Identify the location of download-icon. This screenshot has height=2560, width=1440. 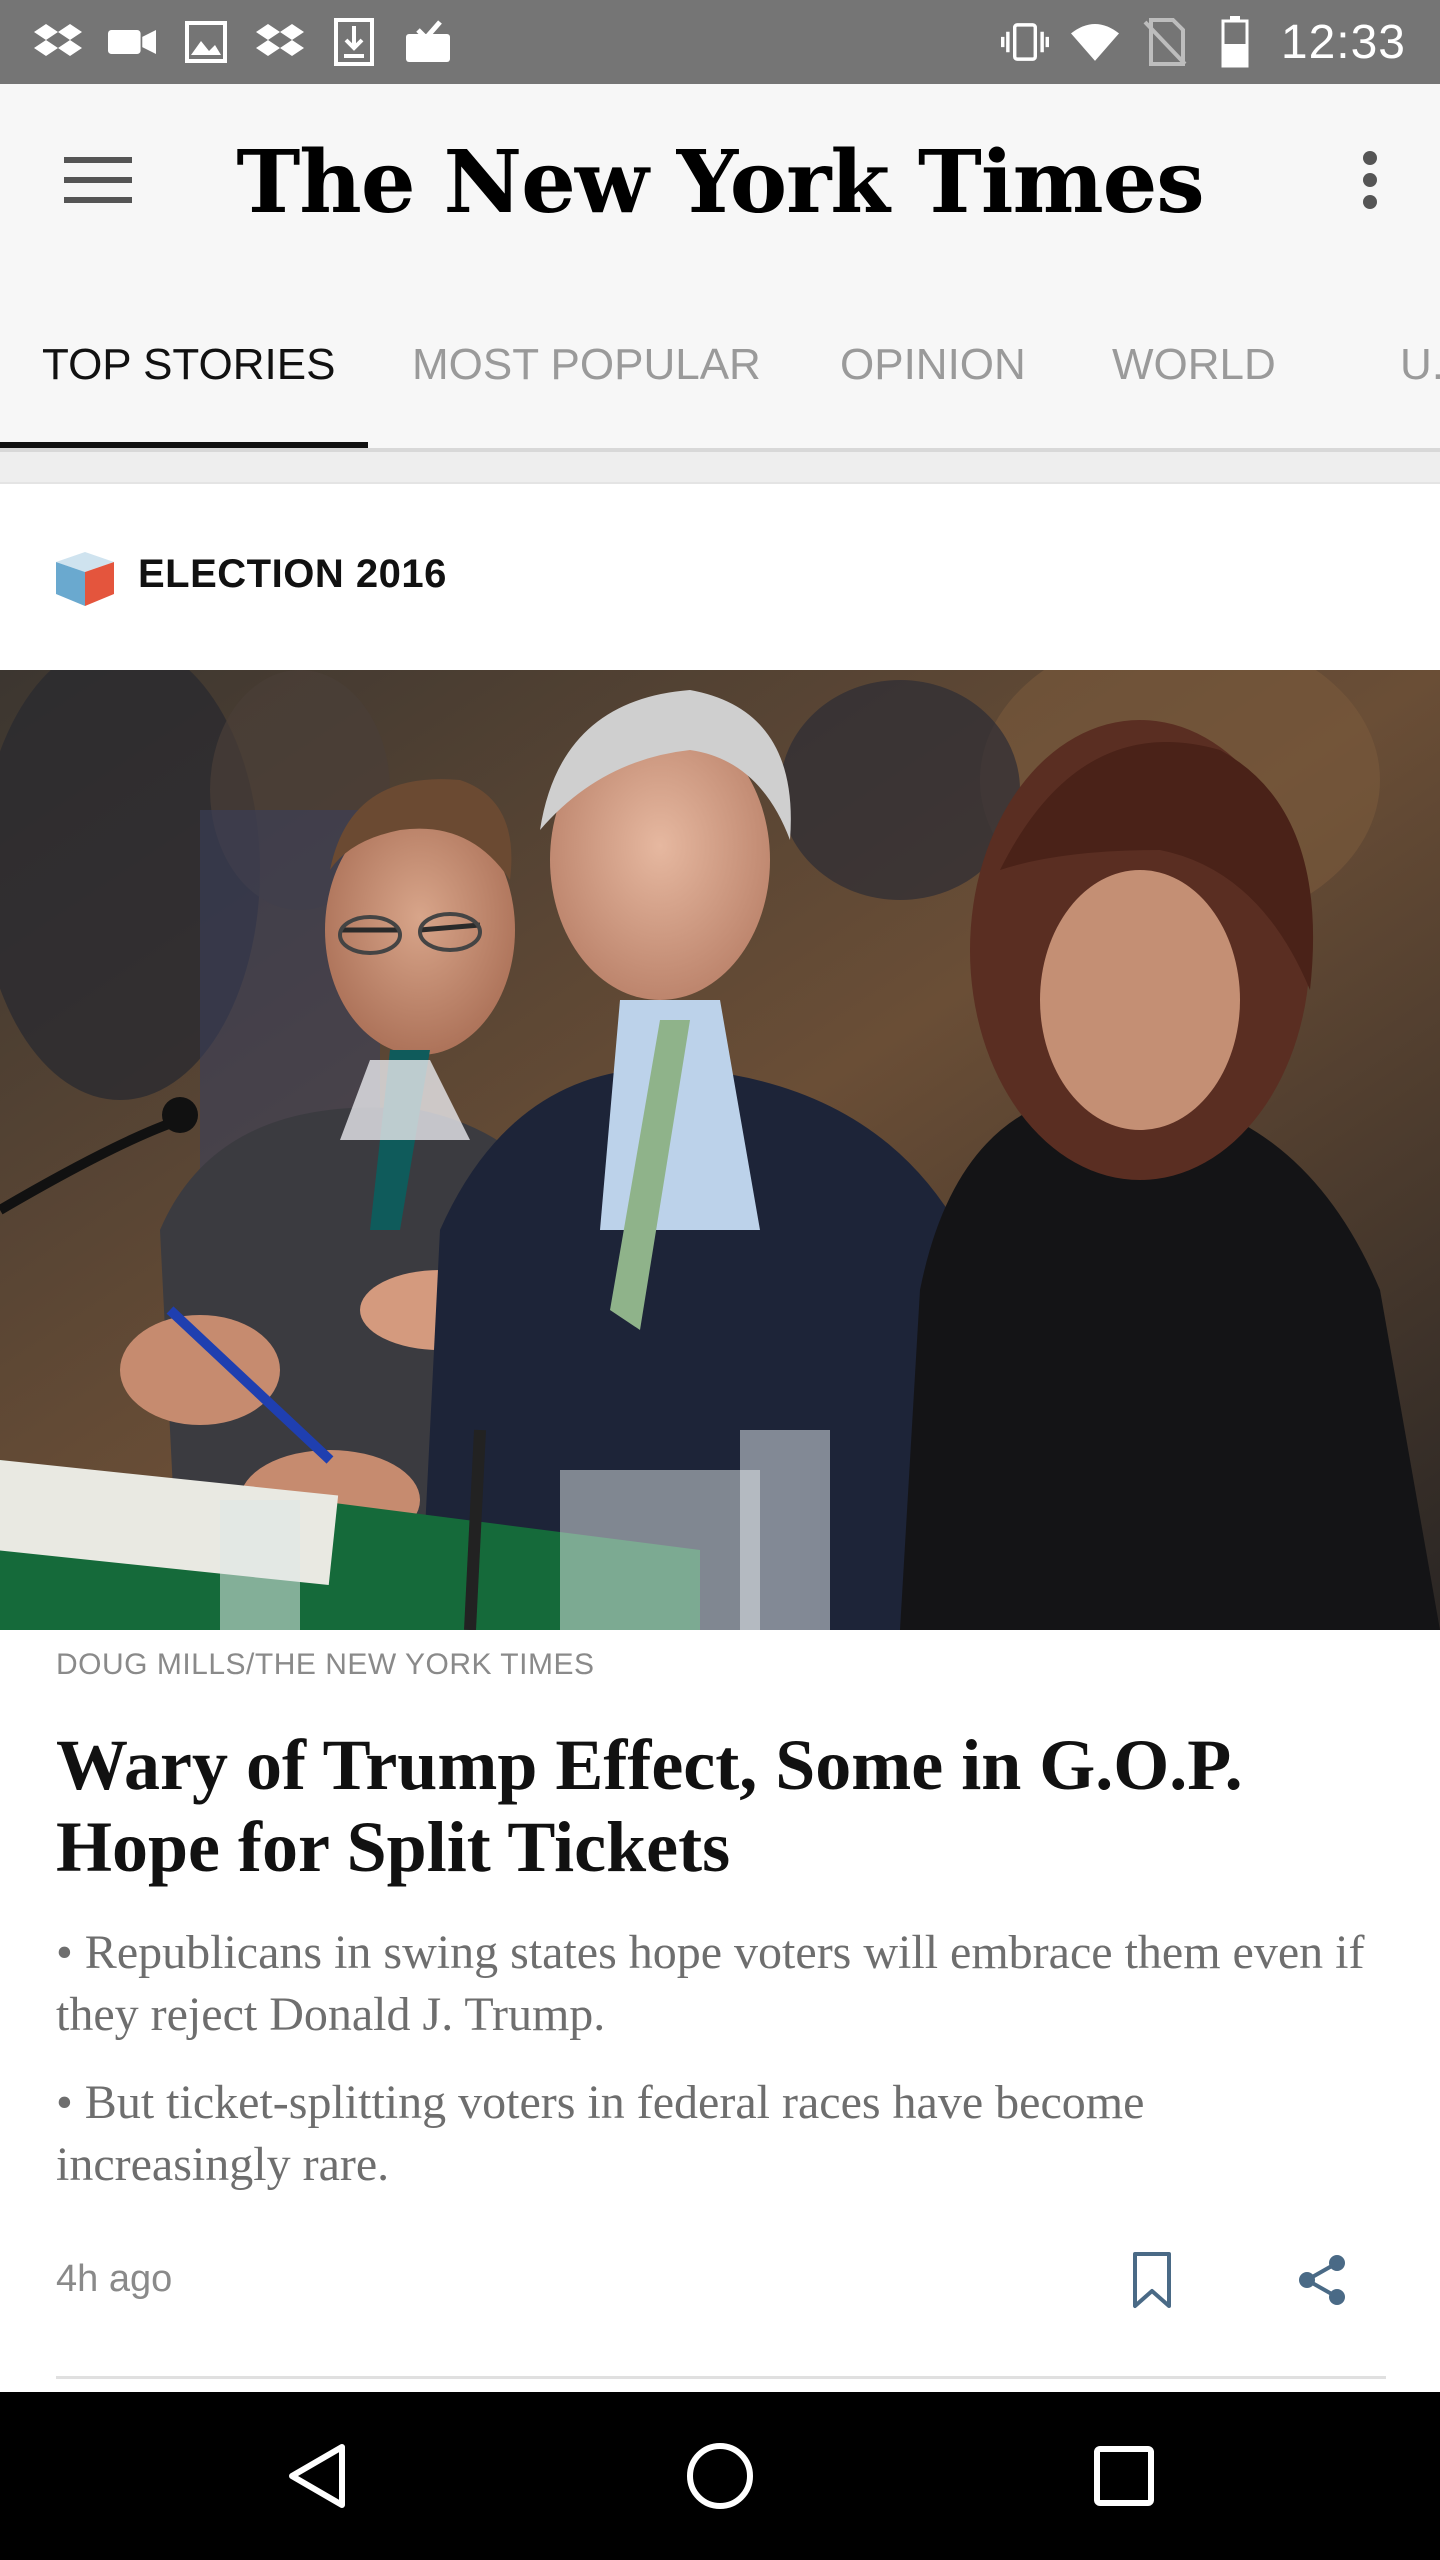
(354, 42).